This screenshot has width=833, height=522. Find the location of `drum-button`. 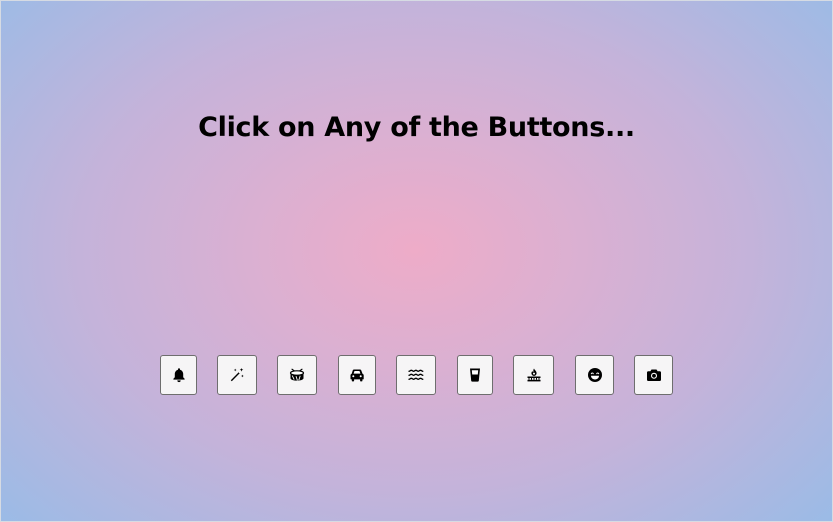

drum-button is located at coordinates (297, 375).